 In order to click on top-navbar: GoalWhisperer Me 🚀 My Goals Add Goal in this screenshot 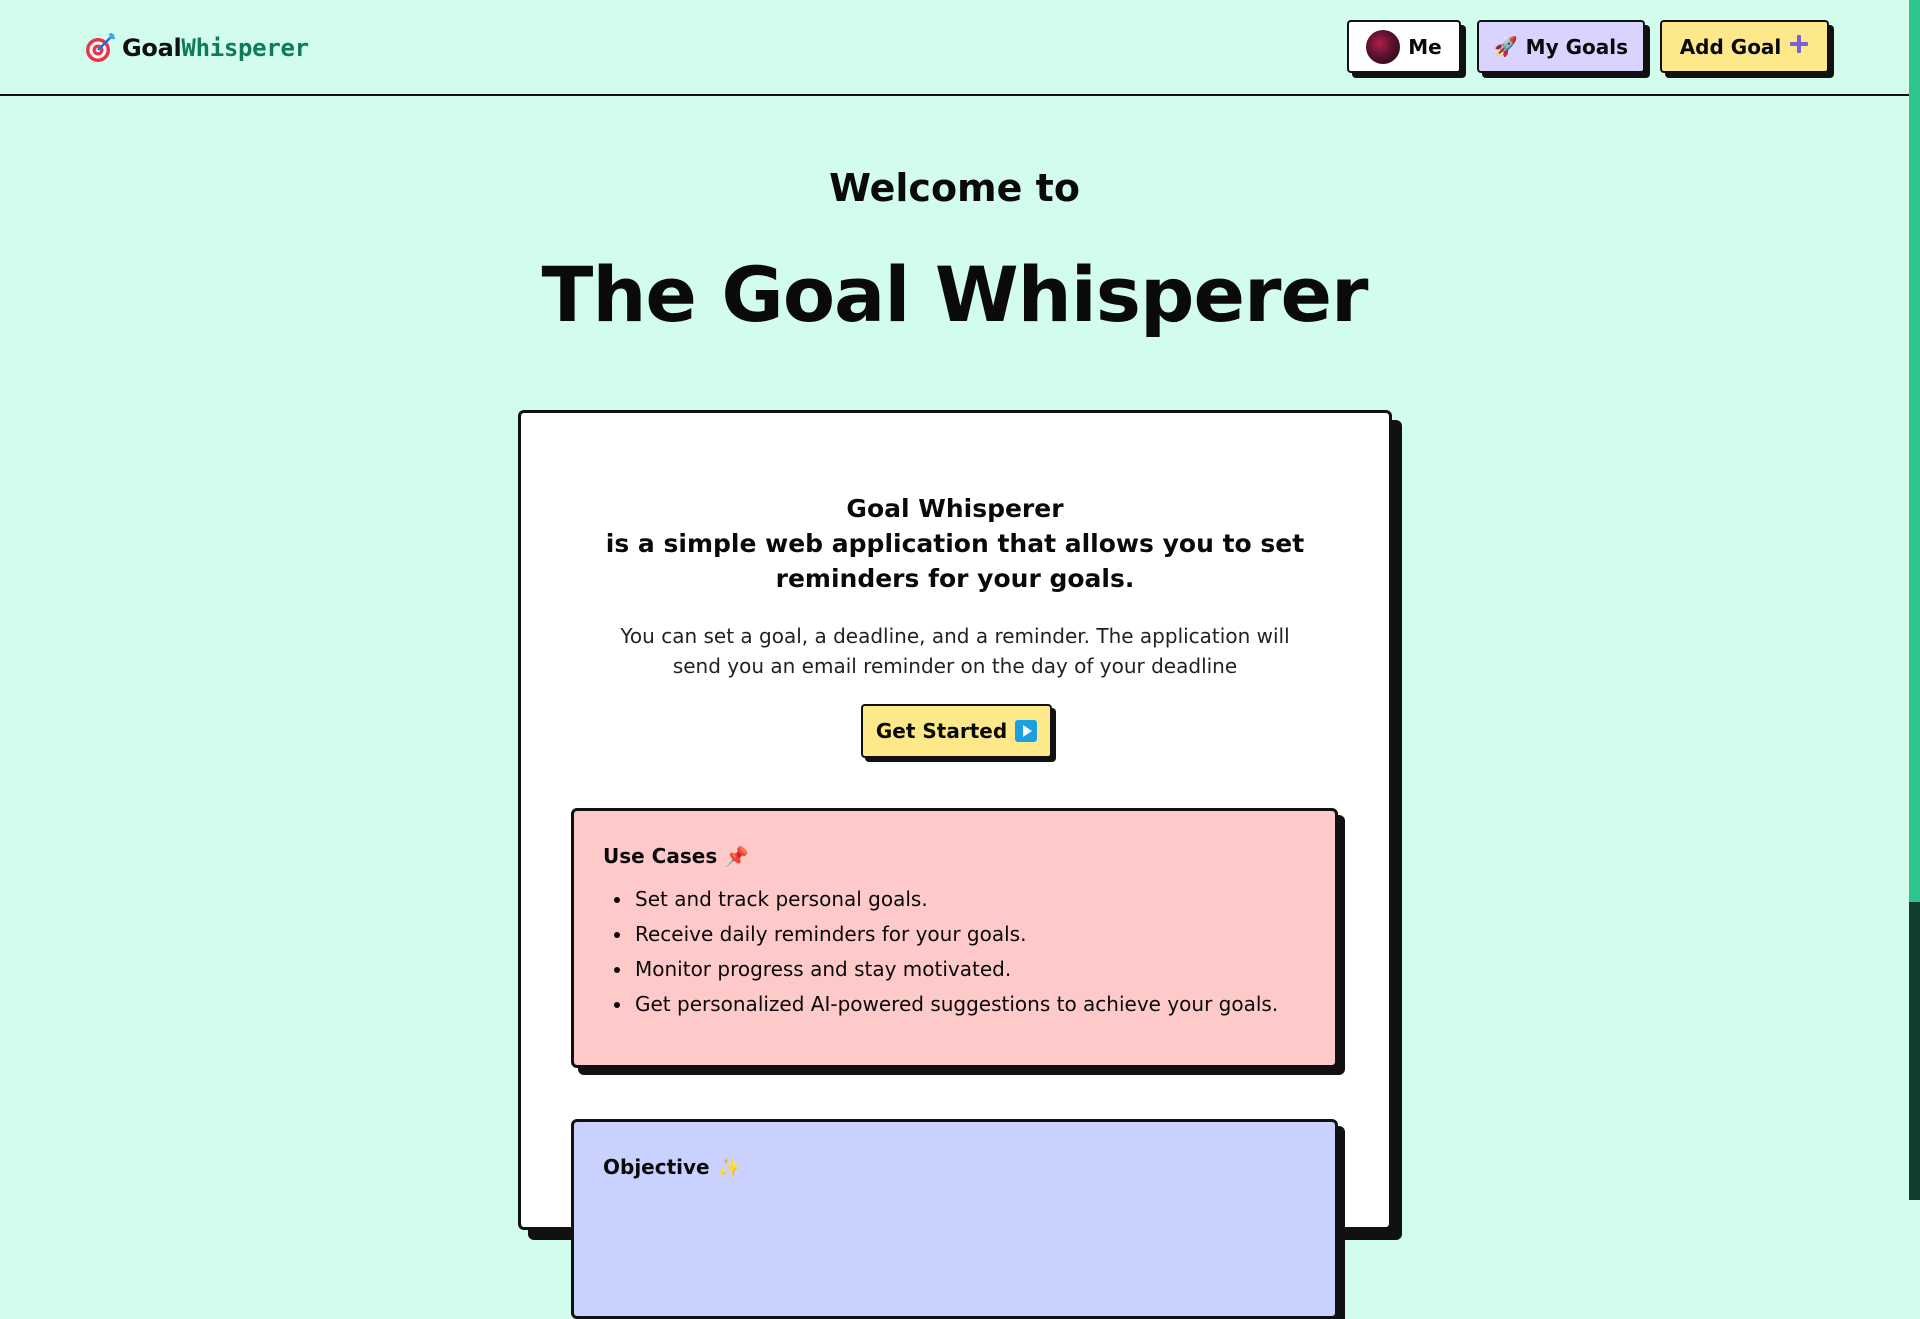, I will do `click(954, 48)`.